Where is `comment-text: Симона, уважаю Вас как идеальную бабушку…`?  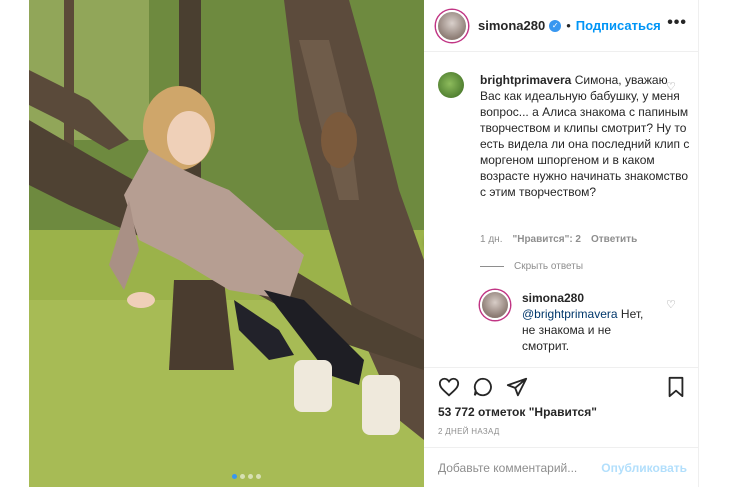
comment-text: Симона, уважаю Вас как идеальную бабушку… is located at coordinates (585, 136).